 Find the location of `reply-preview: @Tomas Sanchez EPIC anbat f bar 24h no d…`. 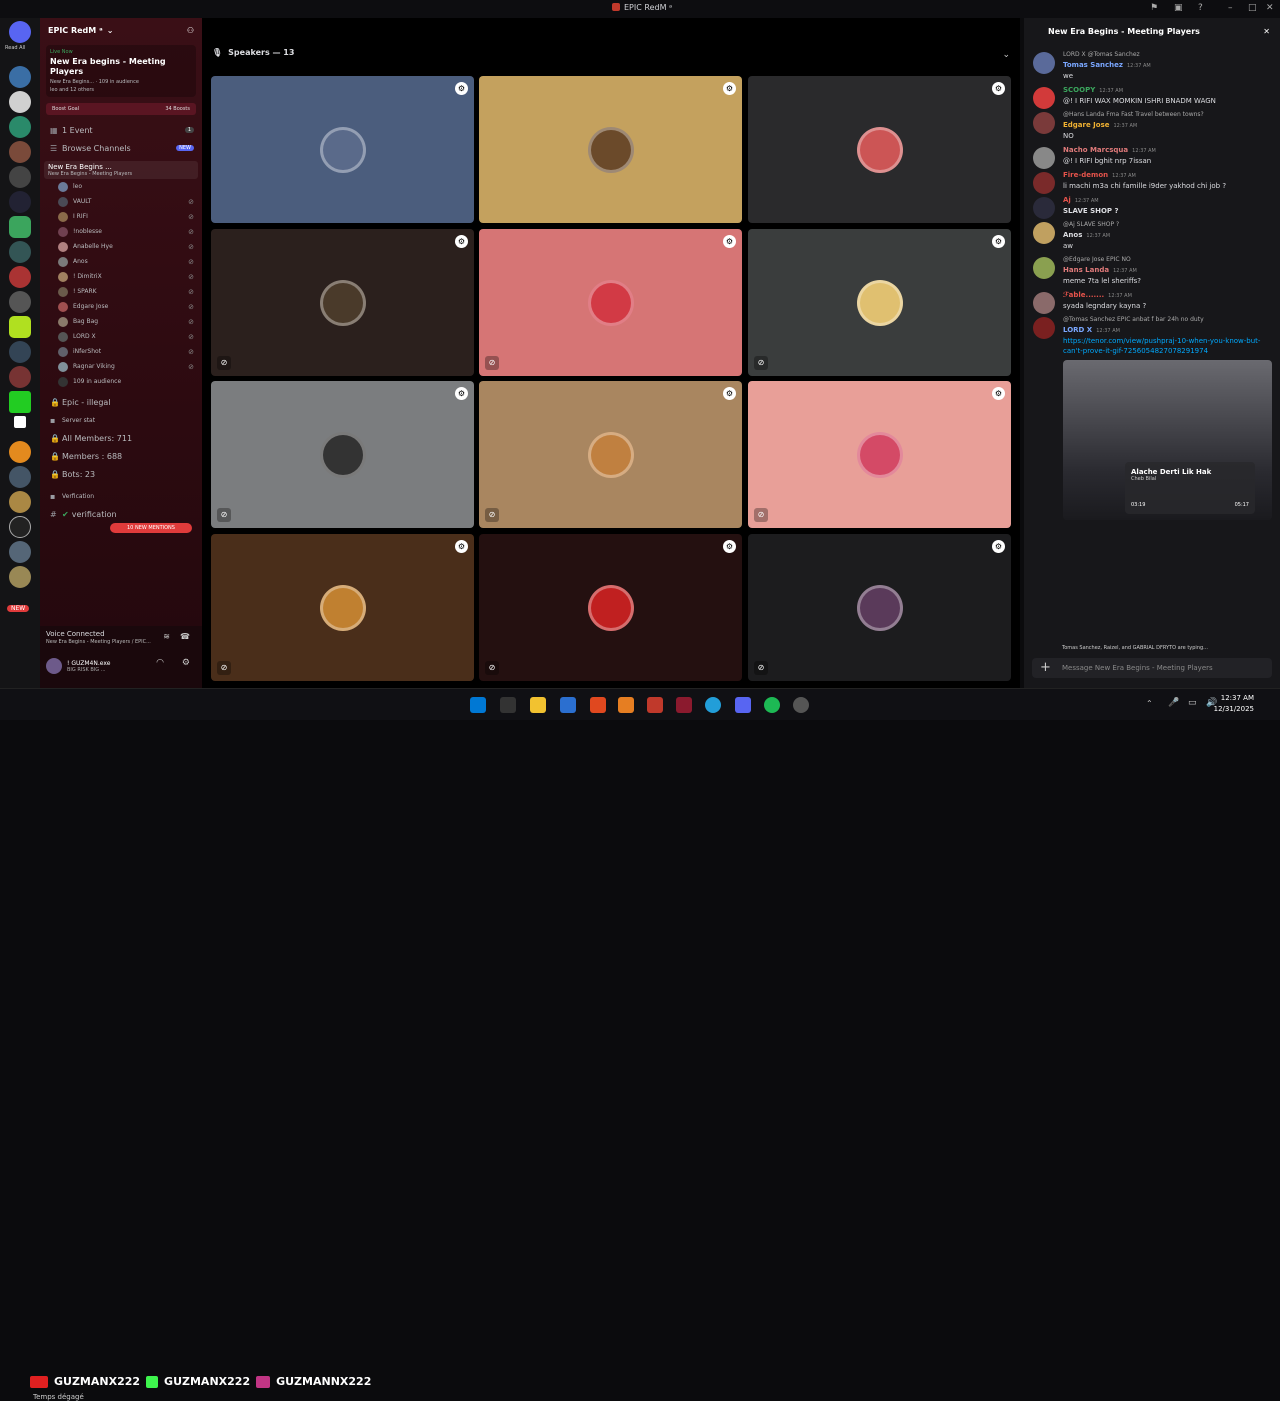

reply-preview: @Tomas Sanchez EPIC anbat f bar 24h no d… is located at coordinates (1167, 320).